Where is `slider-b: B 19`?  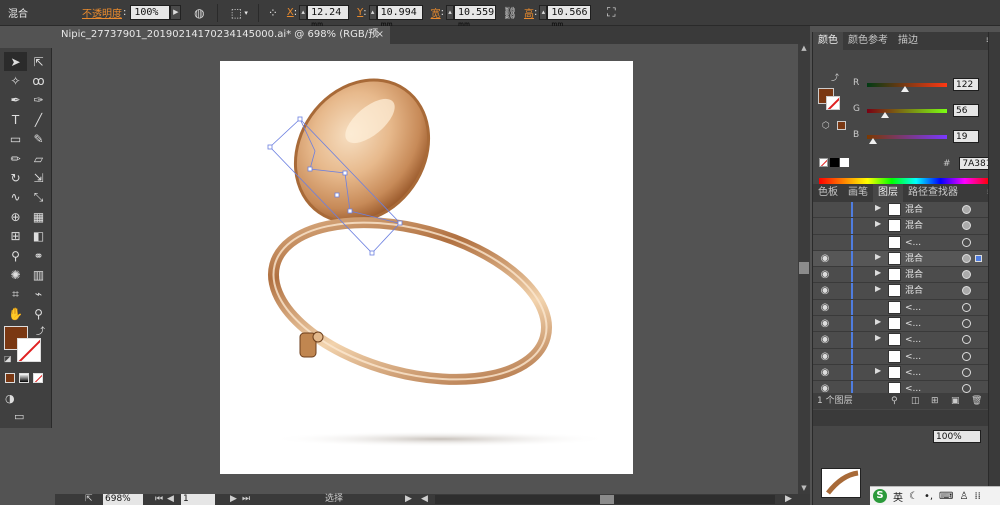 slider-b: B 19 is located at coordinates (925, 137).